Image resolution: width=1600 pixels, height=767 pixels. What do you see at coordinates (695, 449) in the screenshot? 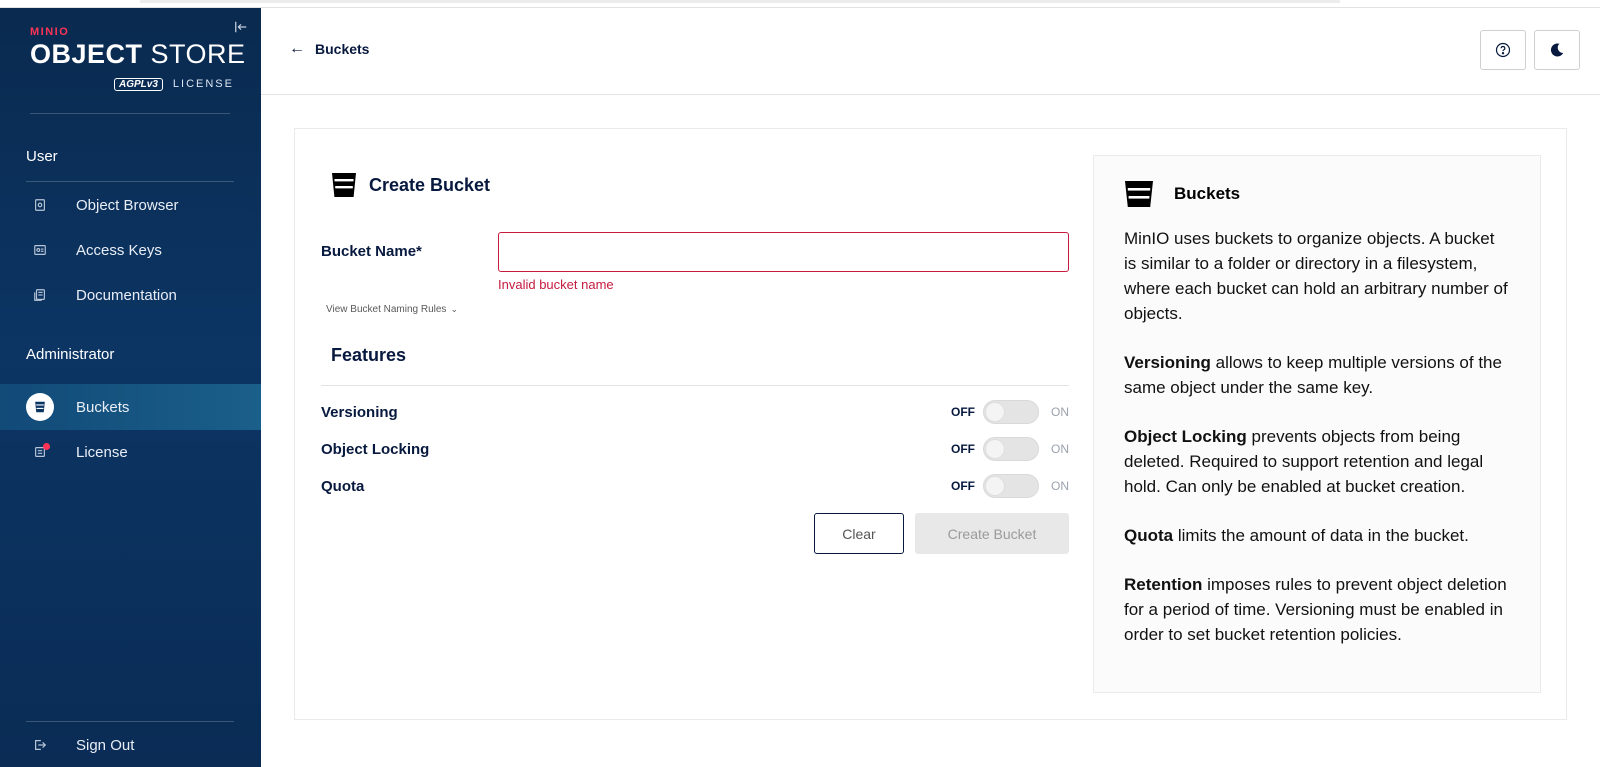
I see `feature-row-object-locking: Object Locking OFF ON` at bounding box center [695, 449].